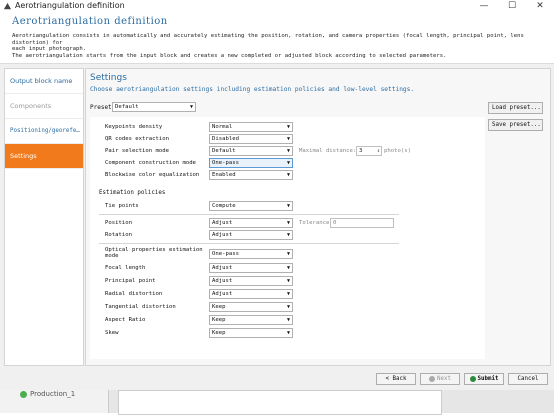 The image size is (554, 415). What do you see at coordinates (44, 156) in the screenshot?
I see `sidebar-item-settings: Settings` at bounding box center [44, 156].